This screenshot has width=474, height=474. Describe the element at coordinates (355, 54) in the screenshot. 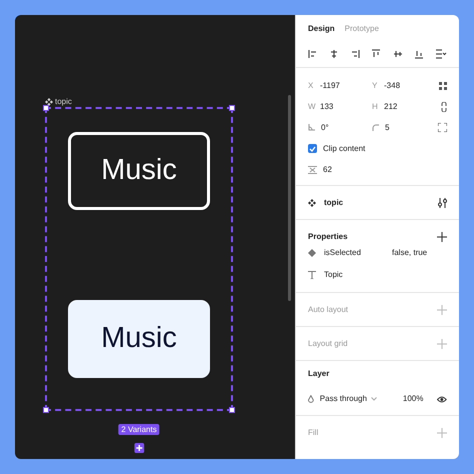

I see `align-right-icon` at that location.